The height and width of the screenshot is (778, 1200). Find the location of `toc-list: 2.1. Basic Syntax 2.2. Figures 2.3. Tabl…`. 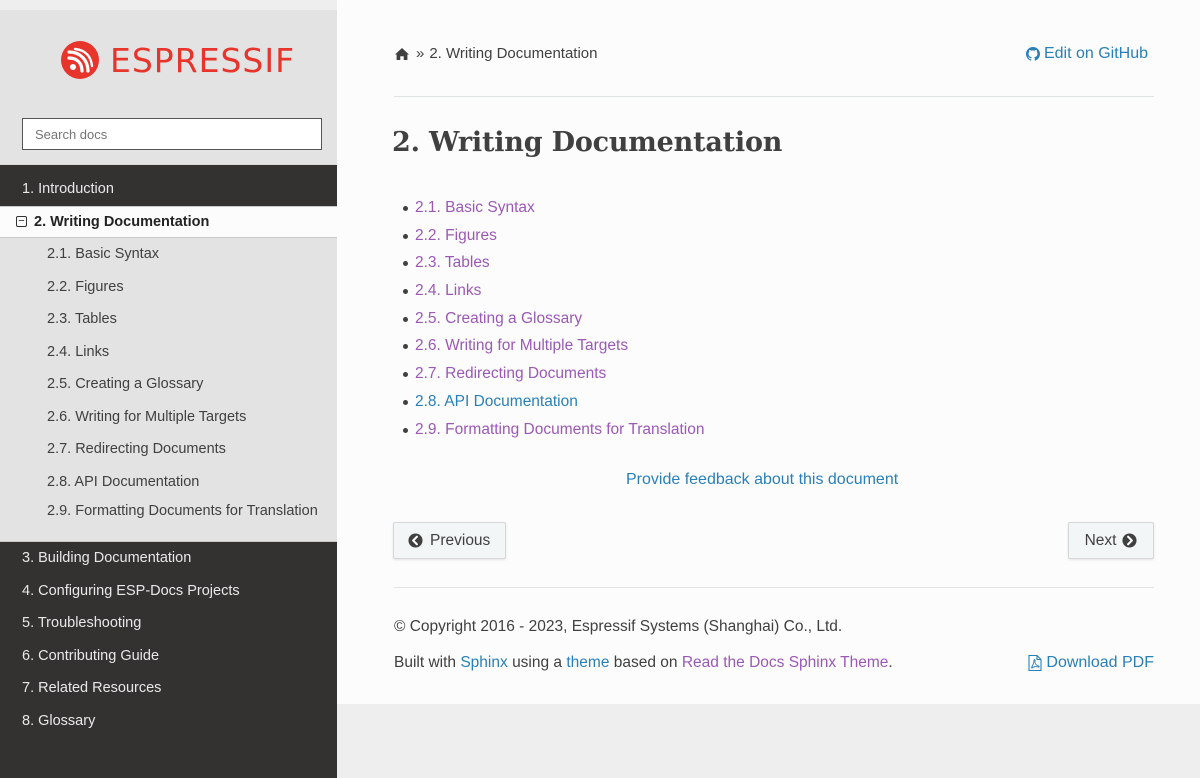

toc-list: 2.1. Basic Syntax 2.2. Figures 2.3. Tabl… is located at coordinates (553, 318).